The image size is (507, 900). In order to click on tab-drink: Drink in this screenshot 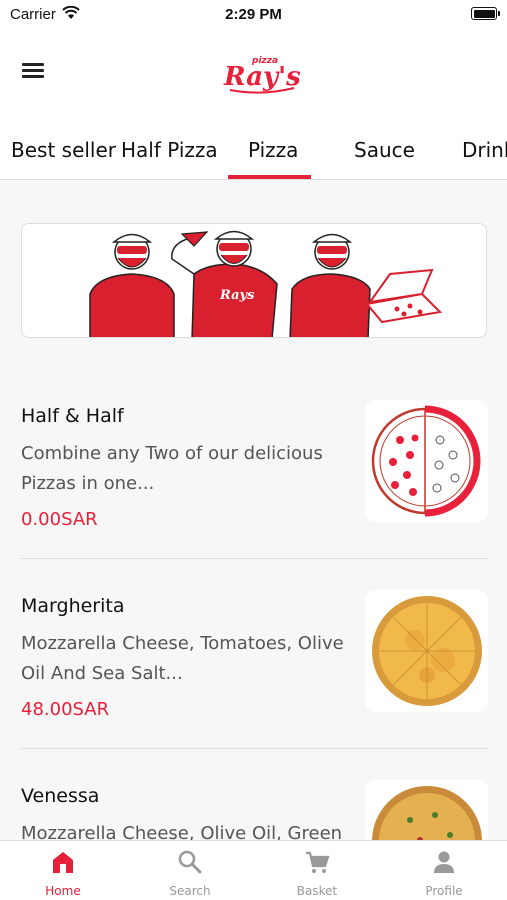, I will do `click(484, 150)`.